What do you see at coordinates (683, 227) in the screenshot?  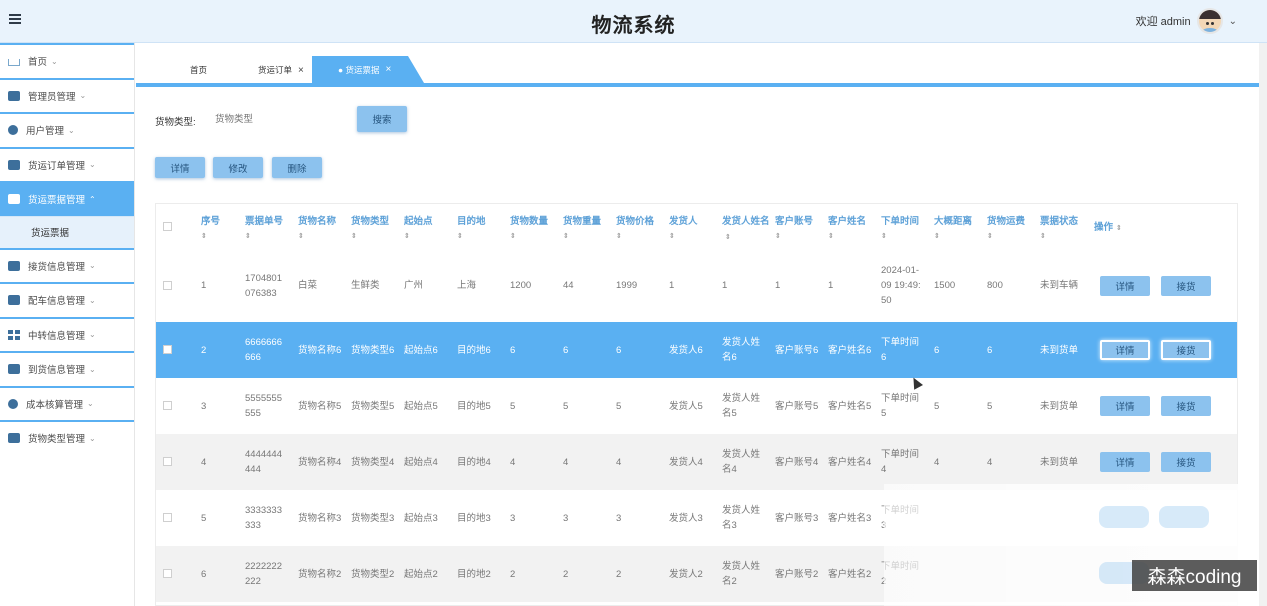 I see `th-shipper: 发货人 ⇕` at bounding box center [683, 227].